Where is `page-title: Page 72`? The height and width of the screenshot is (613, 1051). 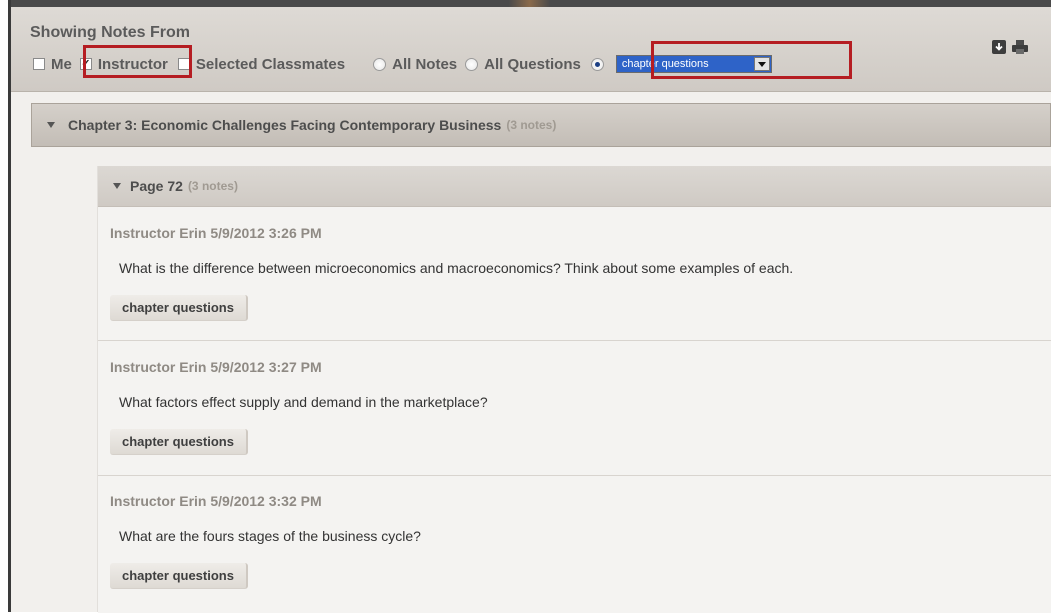 page-title: Page 72 is located at coordinates (156, 186).